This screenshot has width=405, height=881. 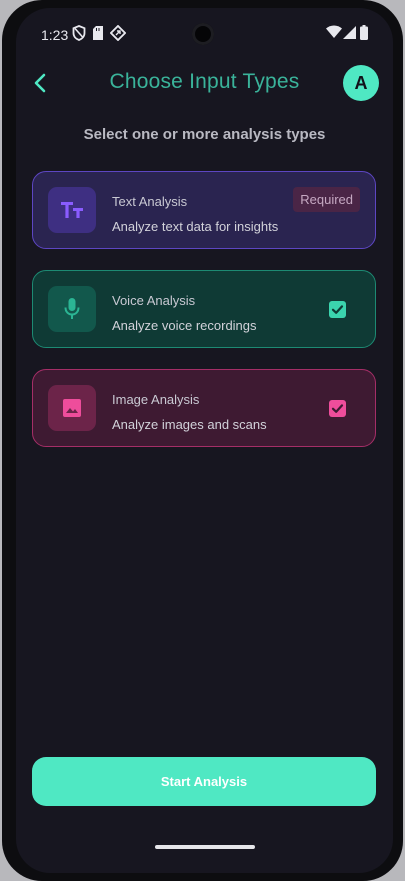 I want to click on status-bar: 1:23, so click(x=204, y=33).